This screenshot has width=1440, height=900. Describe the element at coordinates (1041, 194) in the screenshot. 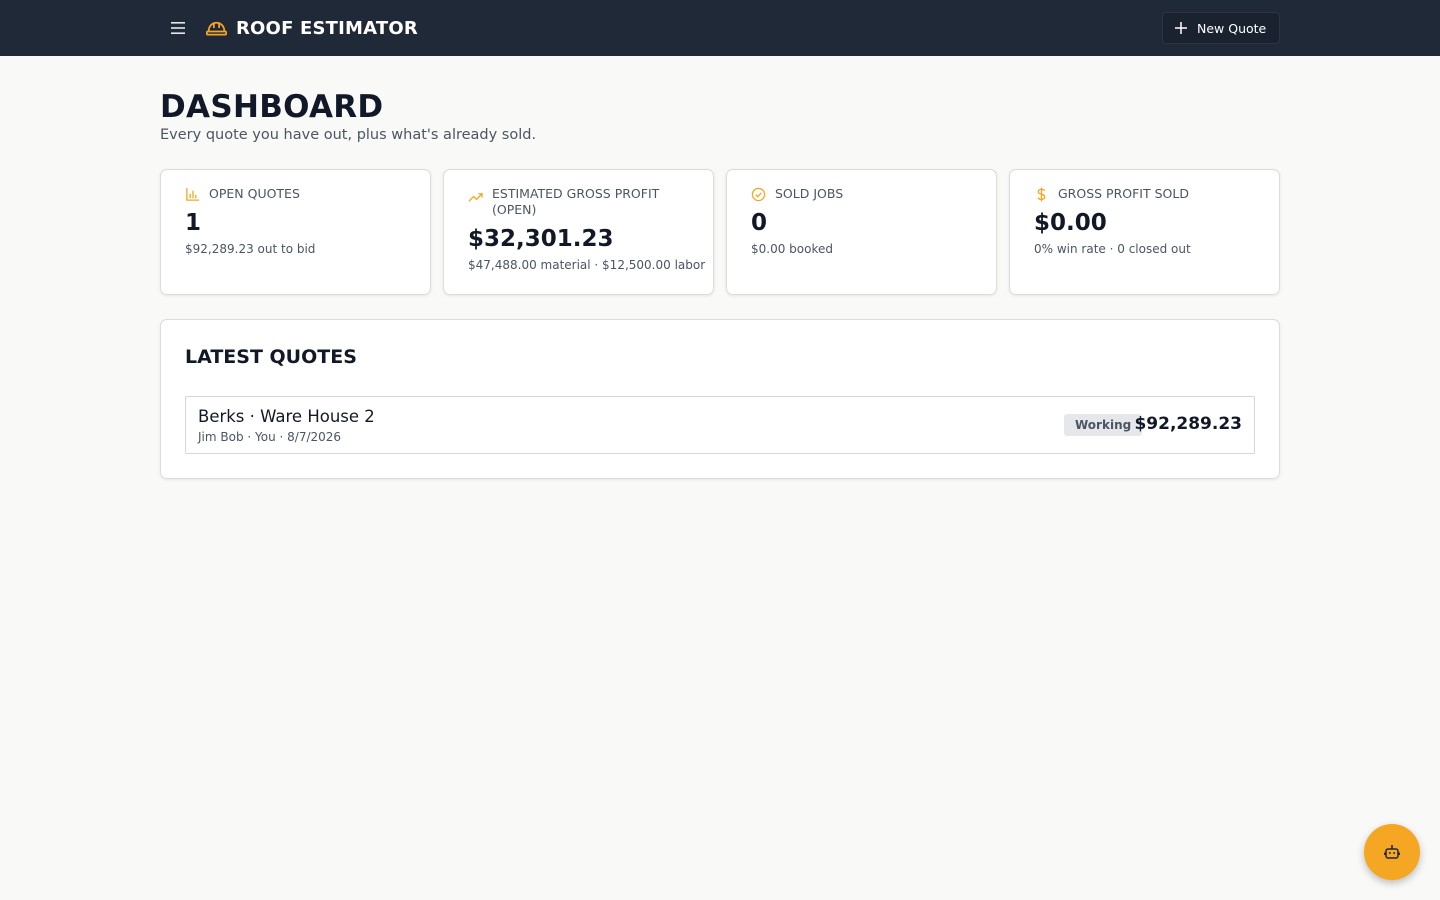

I see `dollar-icon` at that location.